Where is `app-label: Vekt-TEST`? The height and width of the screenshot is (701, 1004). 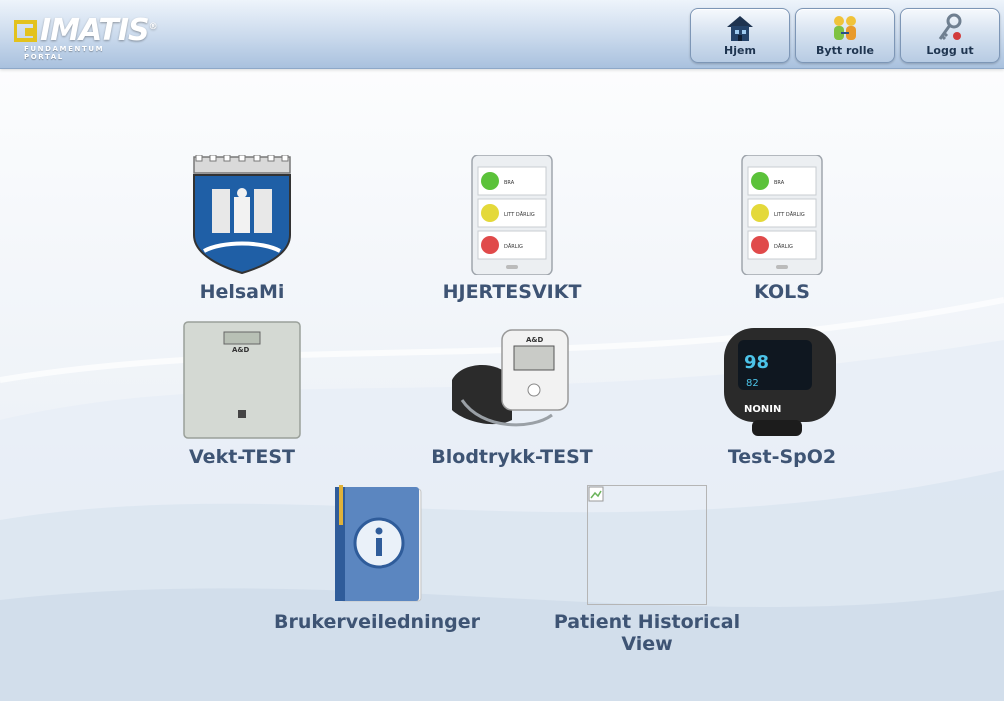
app-label: Vekt-TEST is located at coordinates (242, 457).